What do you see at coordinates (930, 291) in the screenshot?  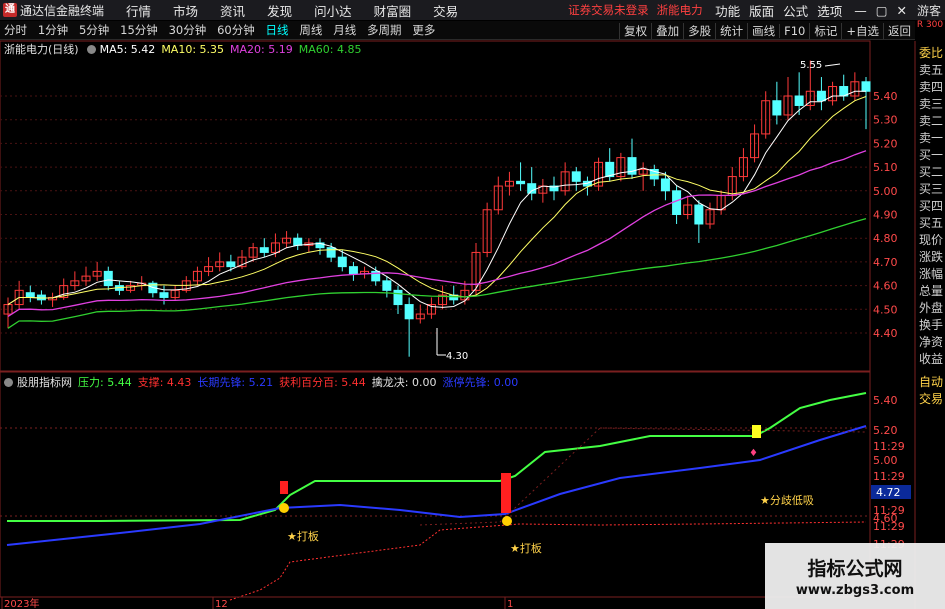 I see `ob-volume: 总量` at bounding box center [930, 291].